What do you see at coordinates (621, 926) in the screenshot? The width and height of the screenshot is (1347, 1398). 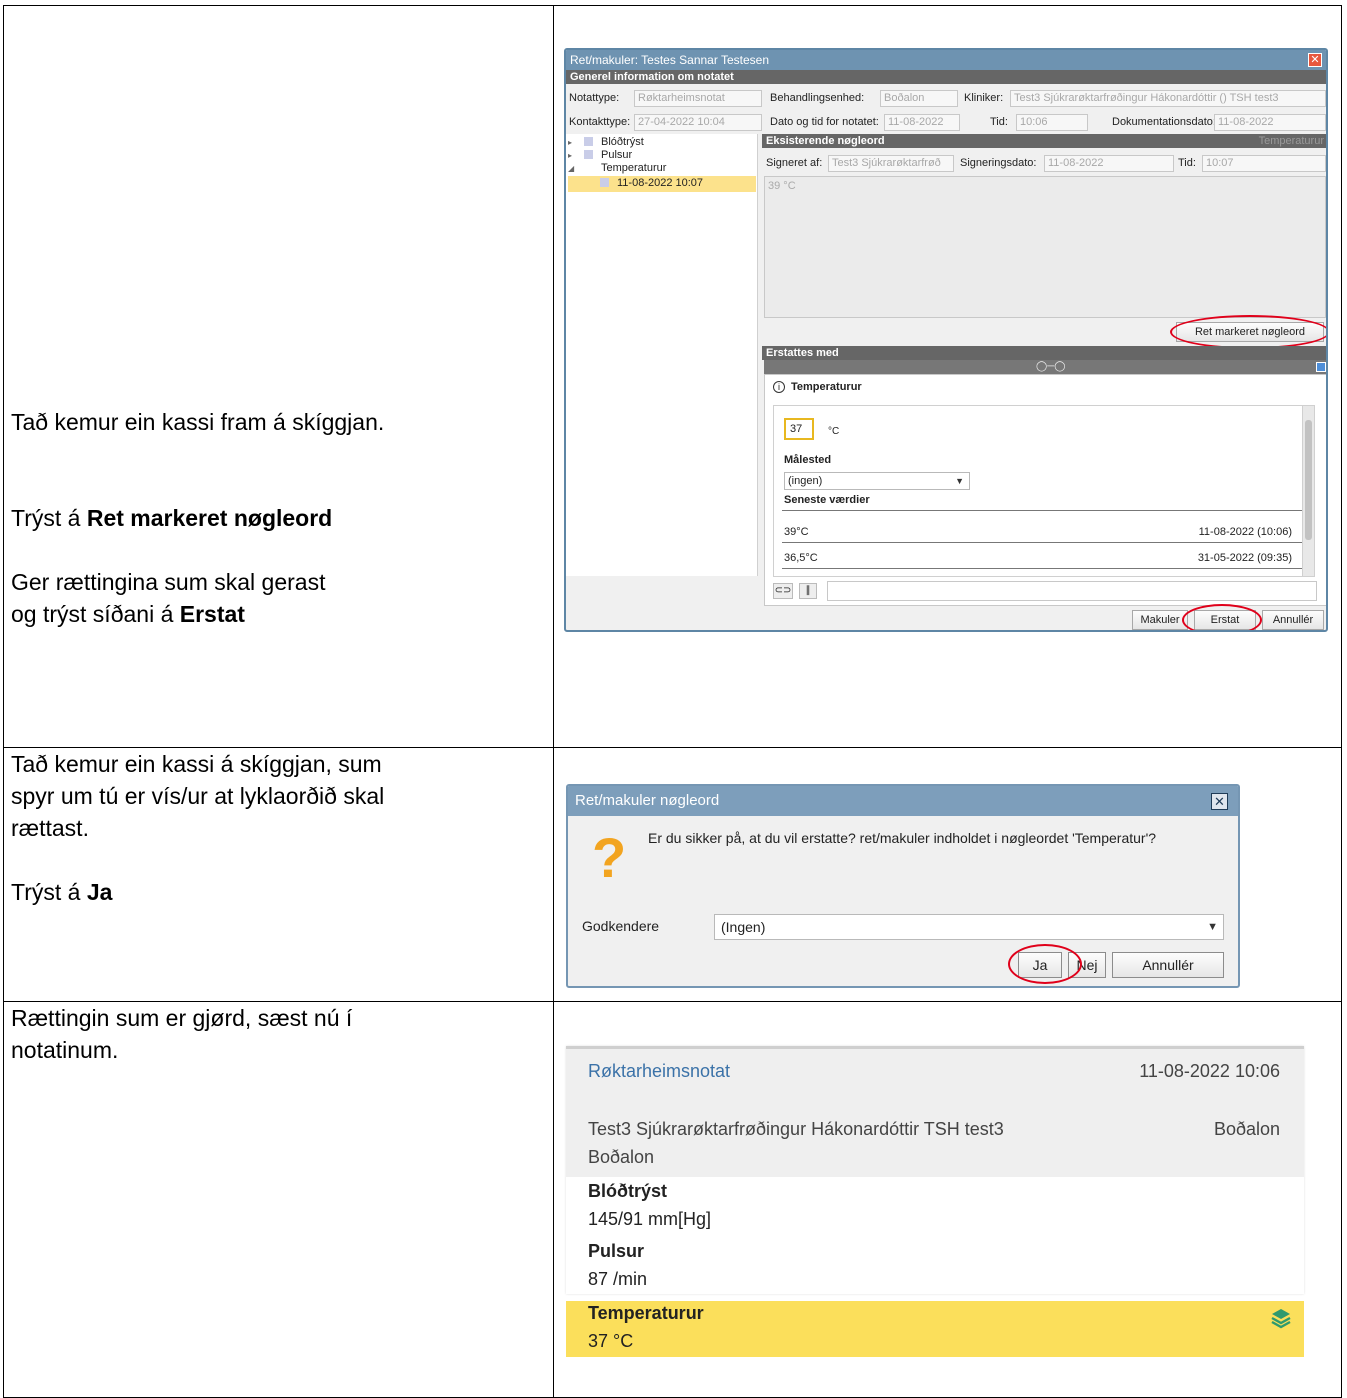 I see `godkendere-label: Godkendere` at bounding box center [621, 926].